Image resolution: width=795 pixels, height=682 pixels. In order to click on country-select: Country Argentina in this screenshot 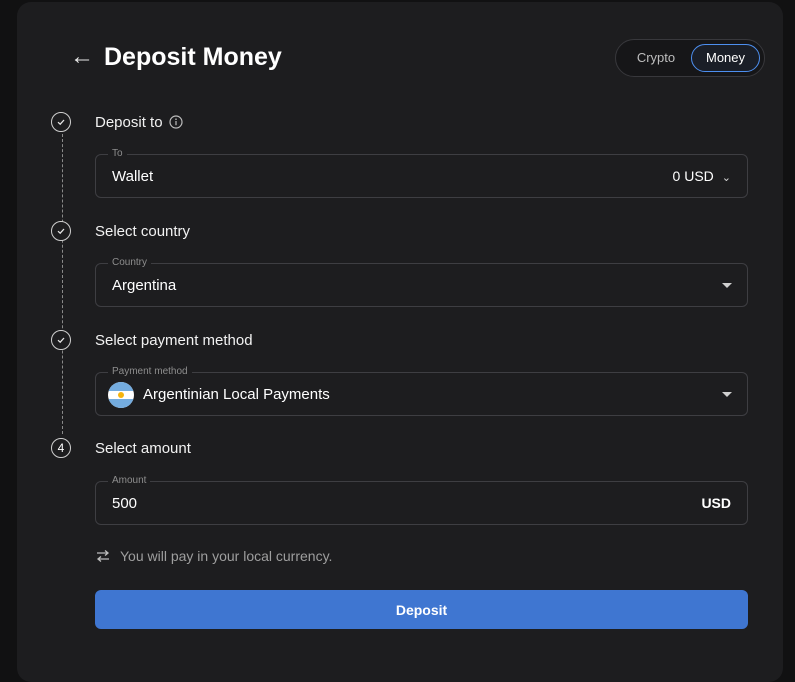, I will do `click(421, 282)`.